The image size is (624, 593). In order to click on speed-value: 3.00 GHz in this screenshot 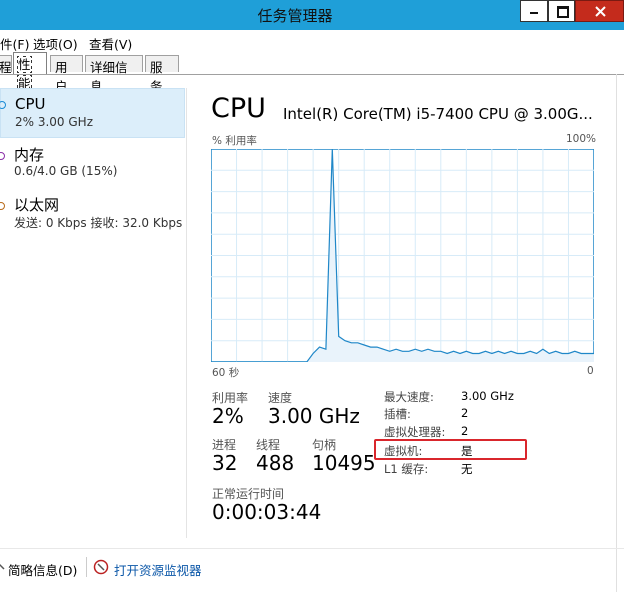, I will do `click(314, 416)`.